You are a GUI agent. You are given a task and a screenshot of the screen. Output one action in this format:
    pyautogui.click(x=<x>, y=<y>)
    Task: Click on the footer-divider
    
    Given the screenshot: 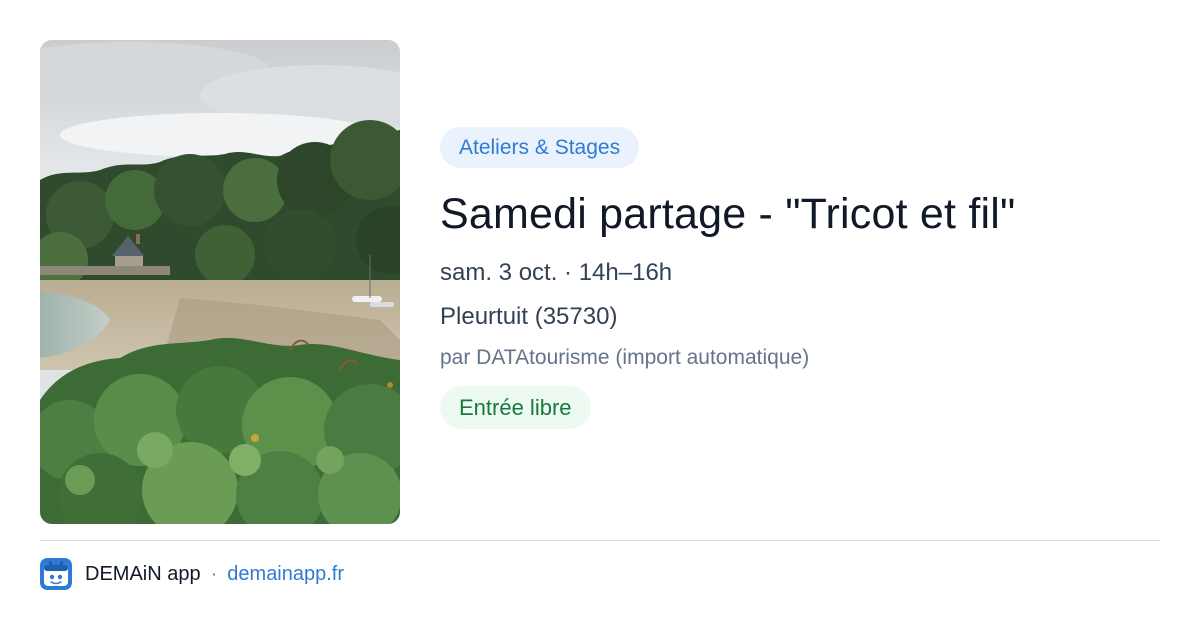 What is the action you would take?
    pyautogui.click(x=600, y=540)
    